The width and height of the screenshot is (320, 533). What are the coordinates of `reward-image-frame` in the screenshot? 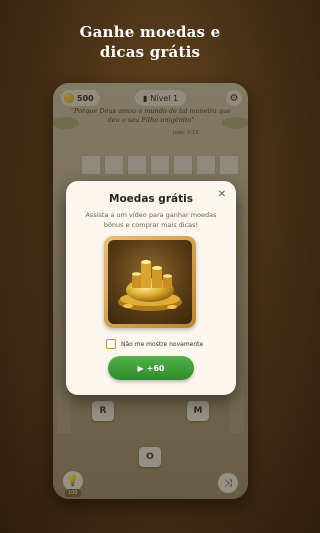 It's located at (150, 282).